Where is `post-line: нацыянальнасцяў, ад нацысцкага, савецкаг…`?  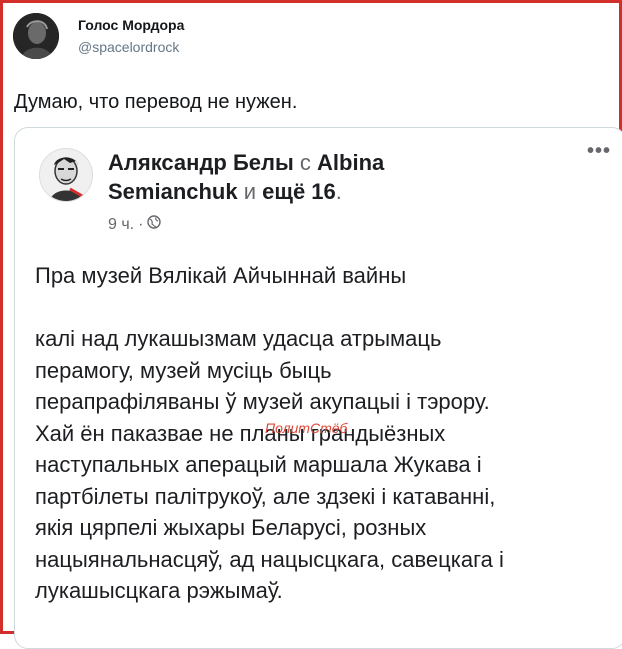 post-line: нацыянальнасцяў, ад нацысцкага, савецкаг… is located at coordinates (269, 559).